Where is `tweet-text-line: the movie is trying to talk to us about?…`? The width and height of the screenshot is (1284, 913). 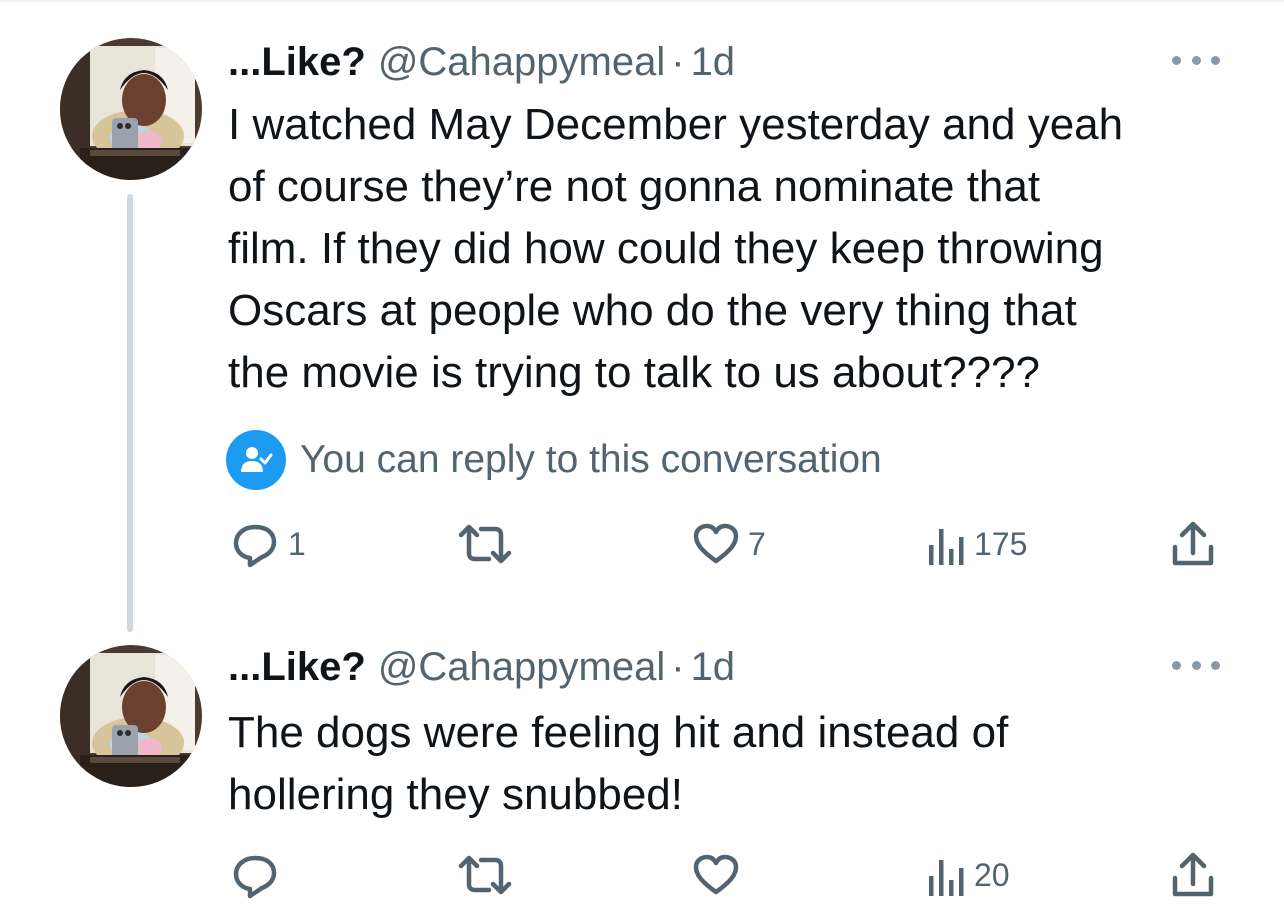 tweet-text-line: the movie is trying to talk to us about?… is located at coordinates (634, 372).